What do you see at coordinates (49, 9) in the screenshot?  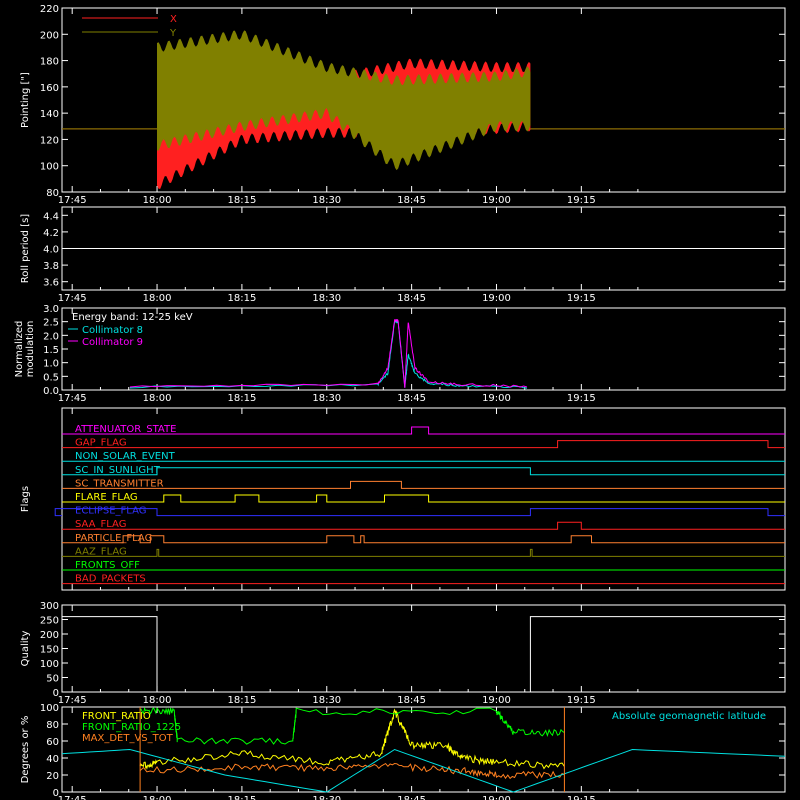 I see `y-tick-label: 220` at bounding box center [49, 9].